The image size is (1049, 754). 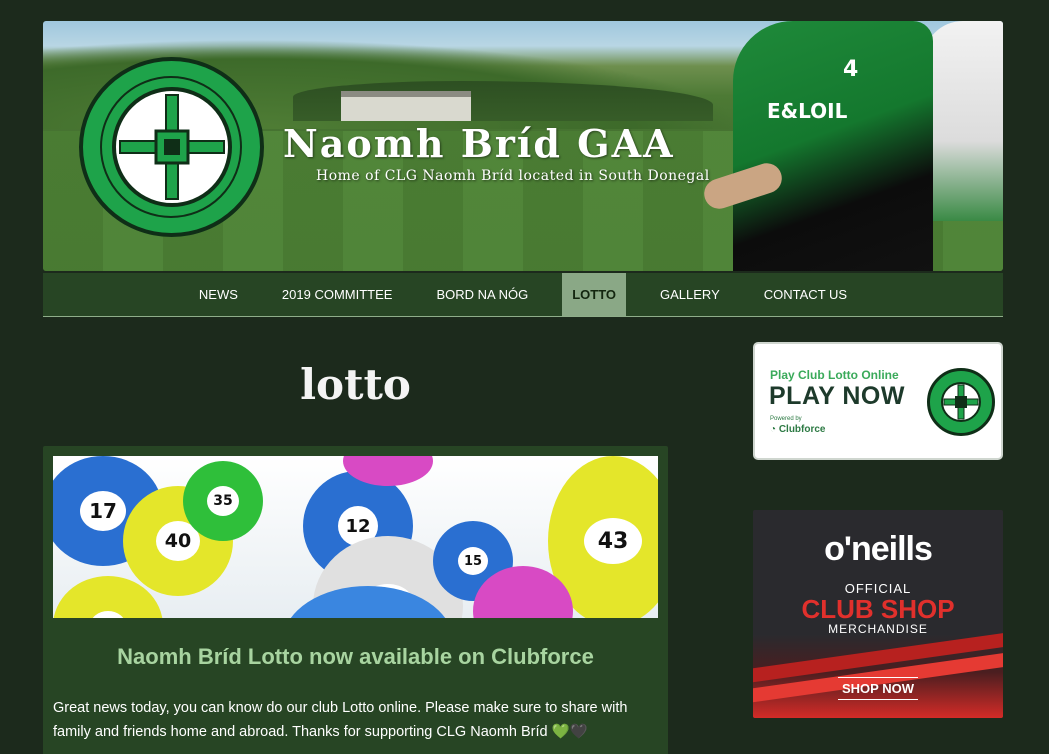 I want to click on banner-player-white, so click(x=963, y=121).